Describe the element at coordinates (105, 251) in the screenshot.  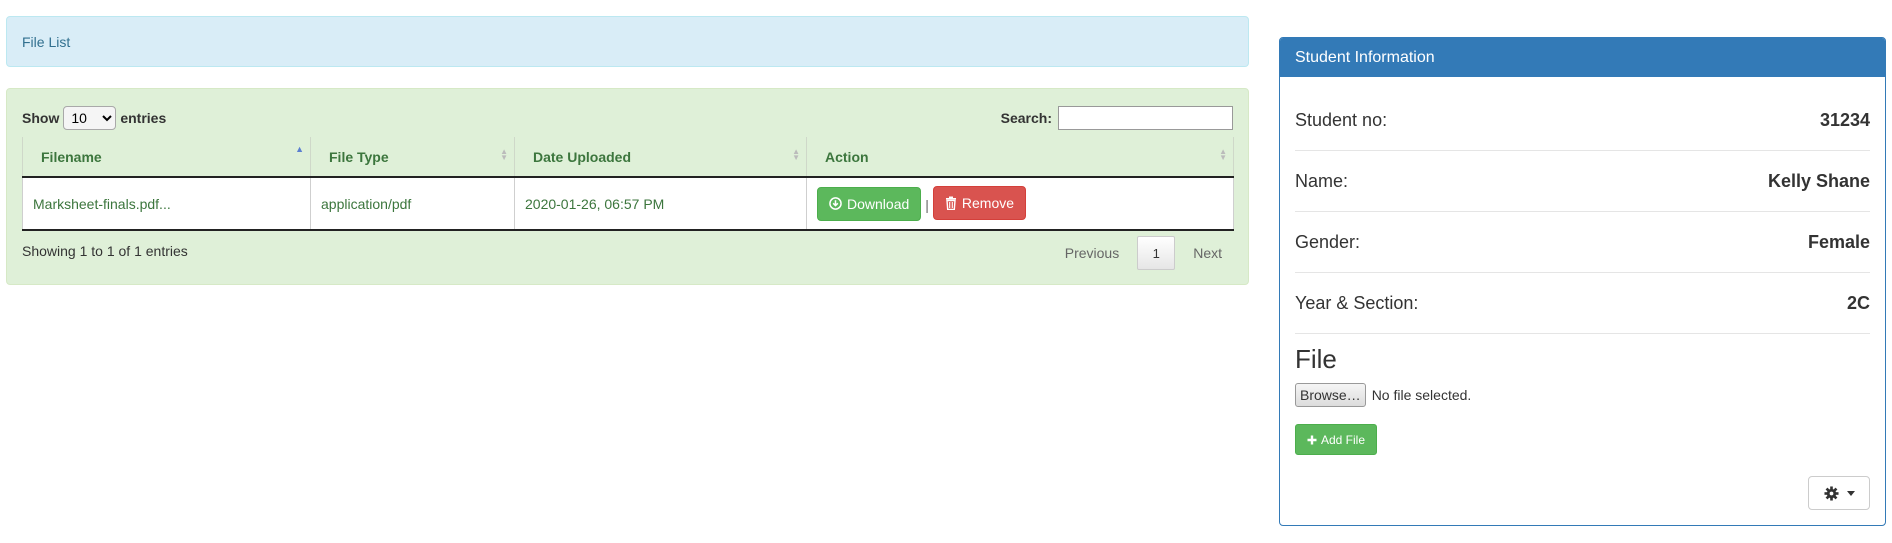
I see `table-info: Showing 1 to 1 of 1 entries` at that location.